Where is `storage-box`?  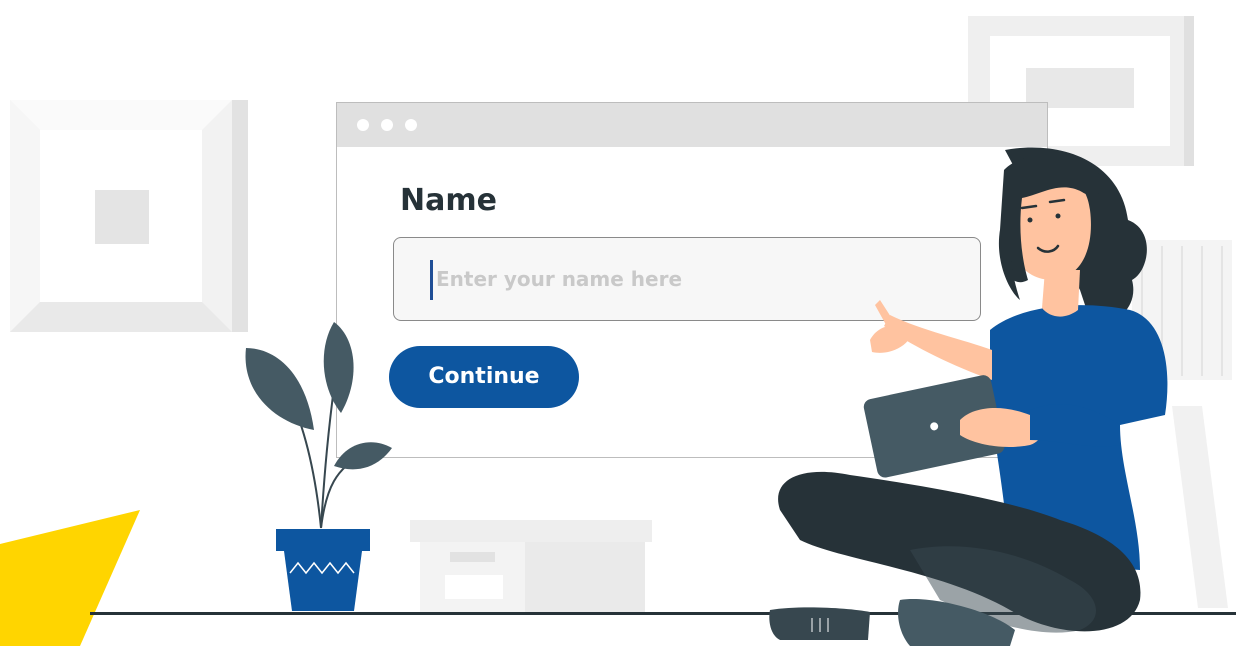
storage-box is located at coordinates (531, 566).